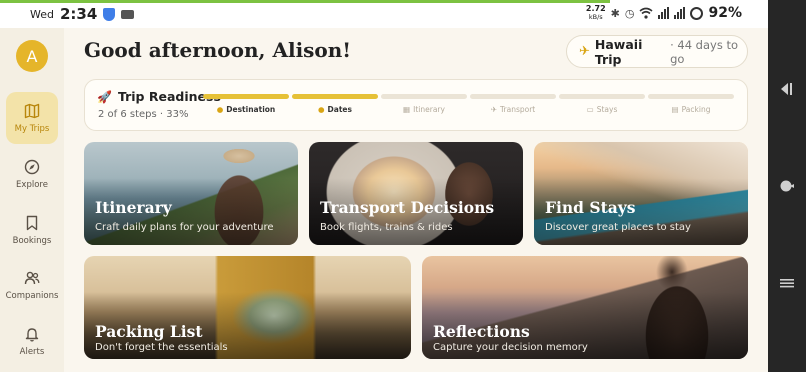  Describe the element at coordinates (32, 184) in the screenshot. I see `sidebar-item-label: Explore` at that location.